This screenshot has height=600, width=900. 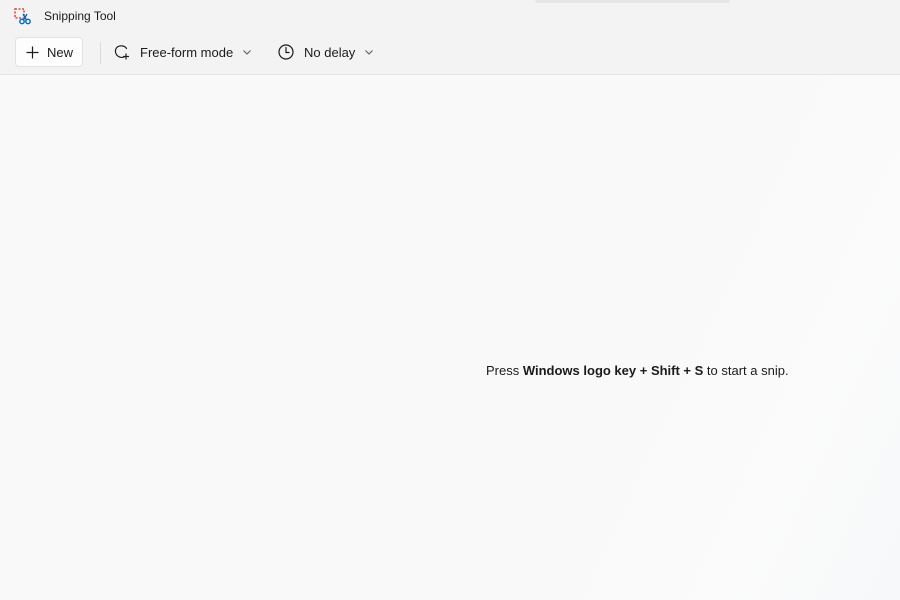 I want to click on snip-mode-dropdown: Free-form mode, so click(x=182, y=52).